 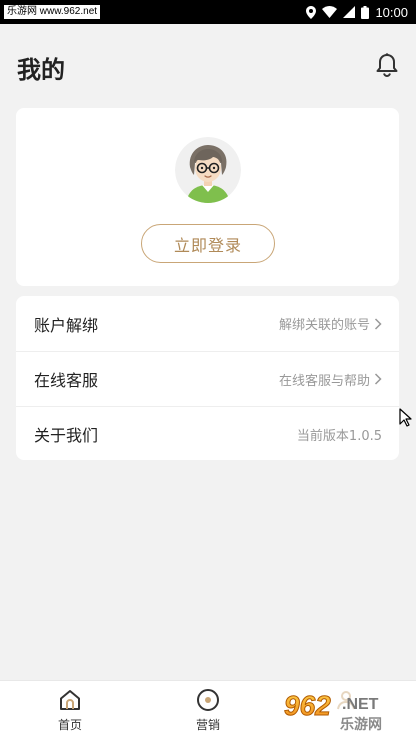 What do you see at coordinates (391, 12) in the screenshot?
I see `status-time: 10:00` at bounding box center [391, 12].